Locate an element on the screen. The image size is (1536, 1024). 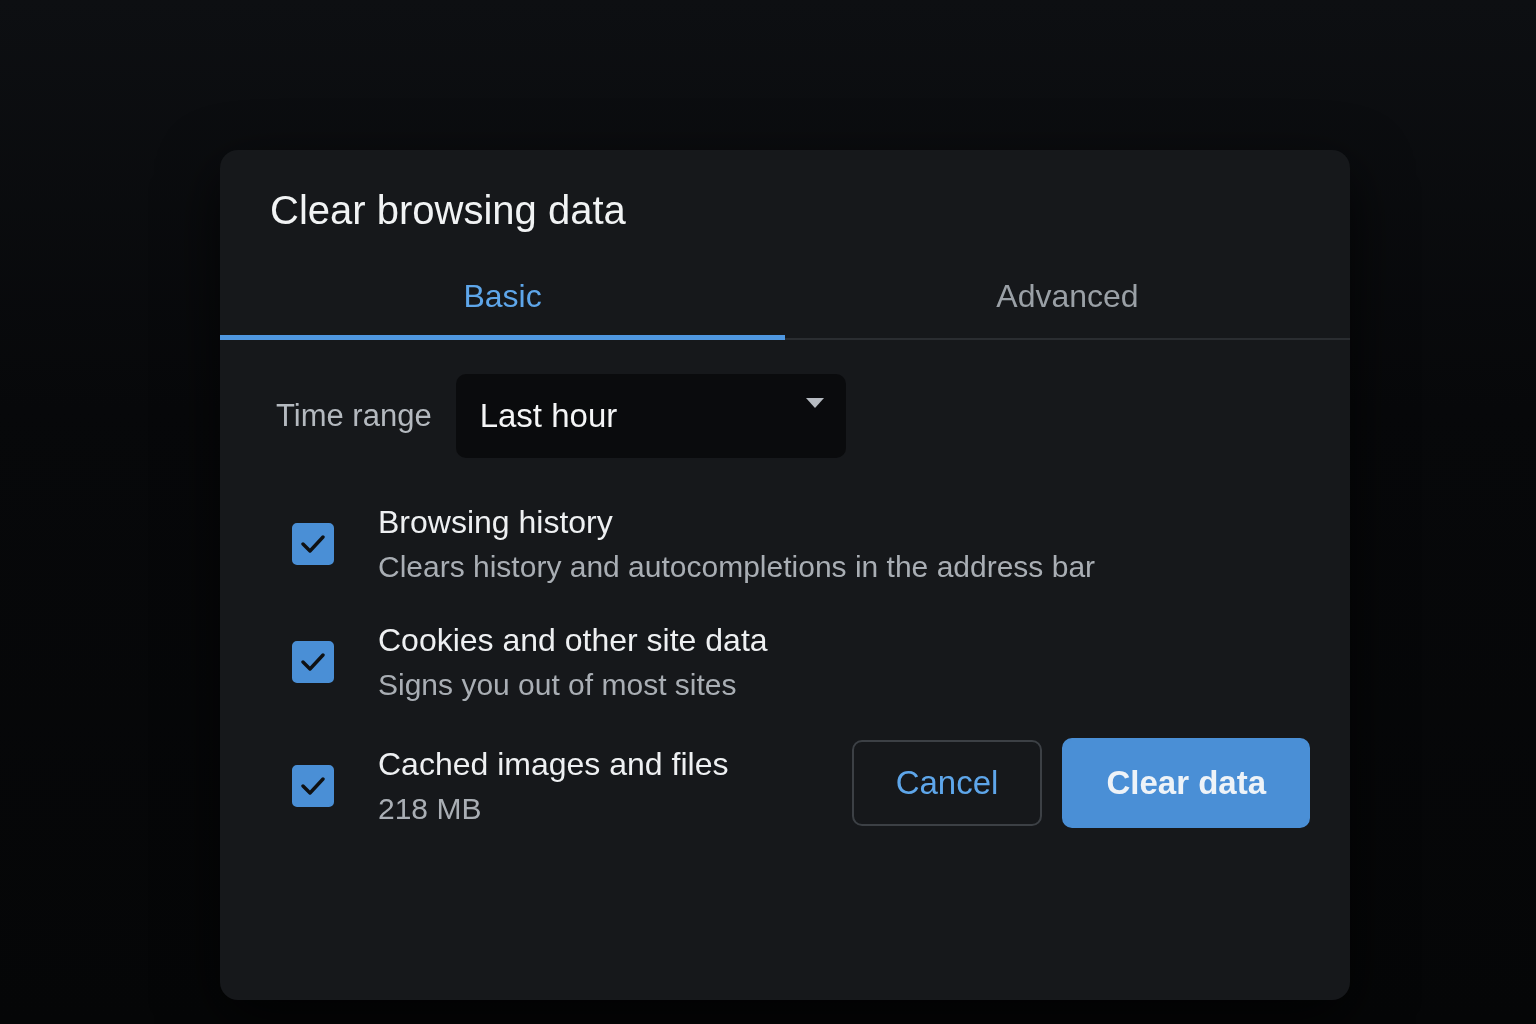
tab: Basic is located at coordinates (502, 300).